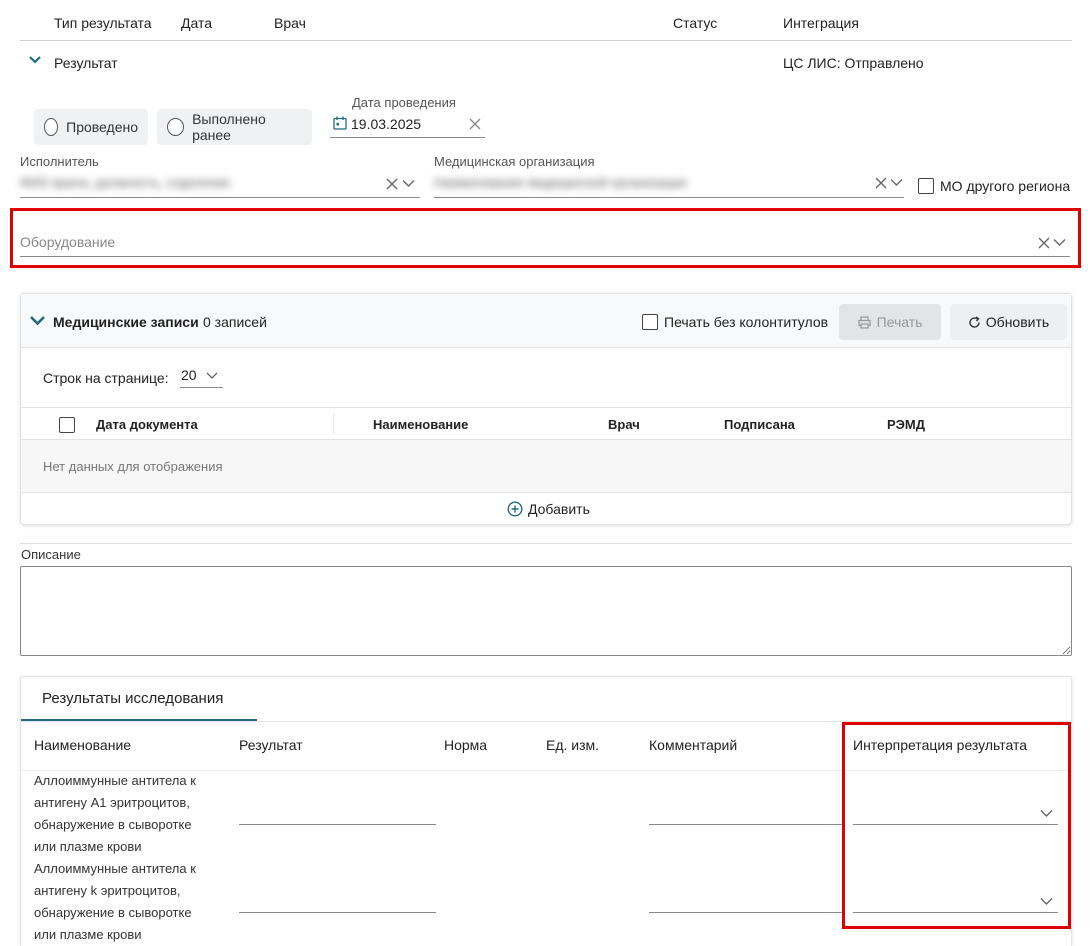 Image resolution: width=1090 pixels, height=946 pixels. Describe the element at coordinates (906, 424) in the screenshot. I see `col-remd: РЭМД` at that location.